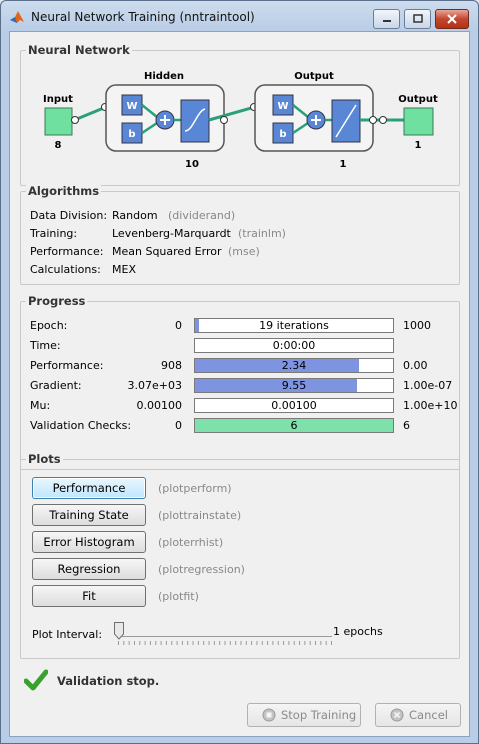 The height and width of the screenshot is (744, 479). What do you see at coordinates (262, 233) in the screenshot?
I see `algorithm-function: (trainlm)` at bounding box center [262, 233].